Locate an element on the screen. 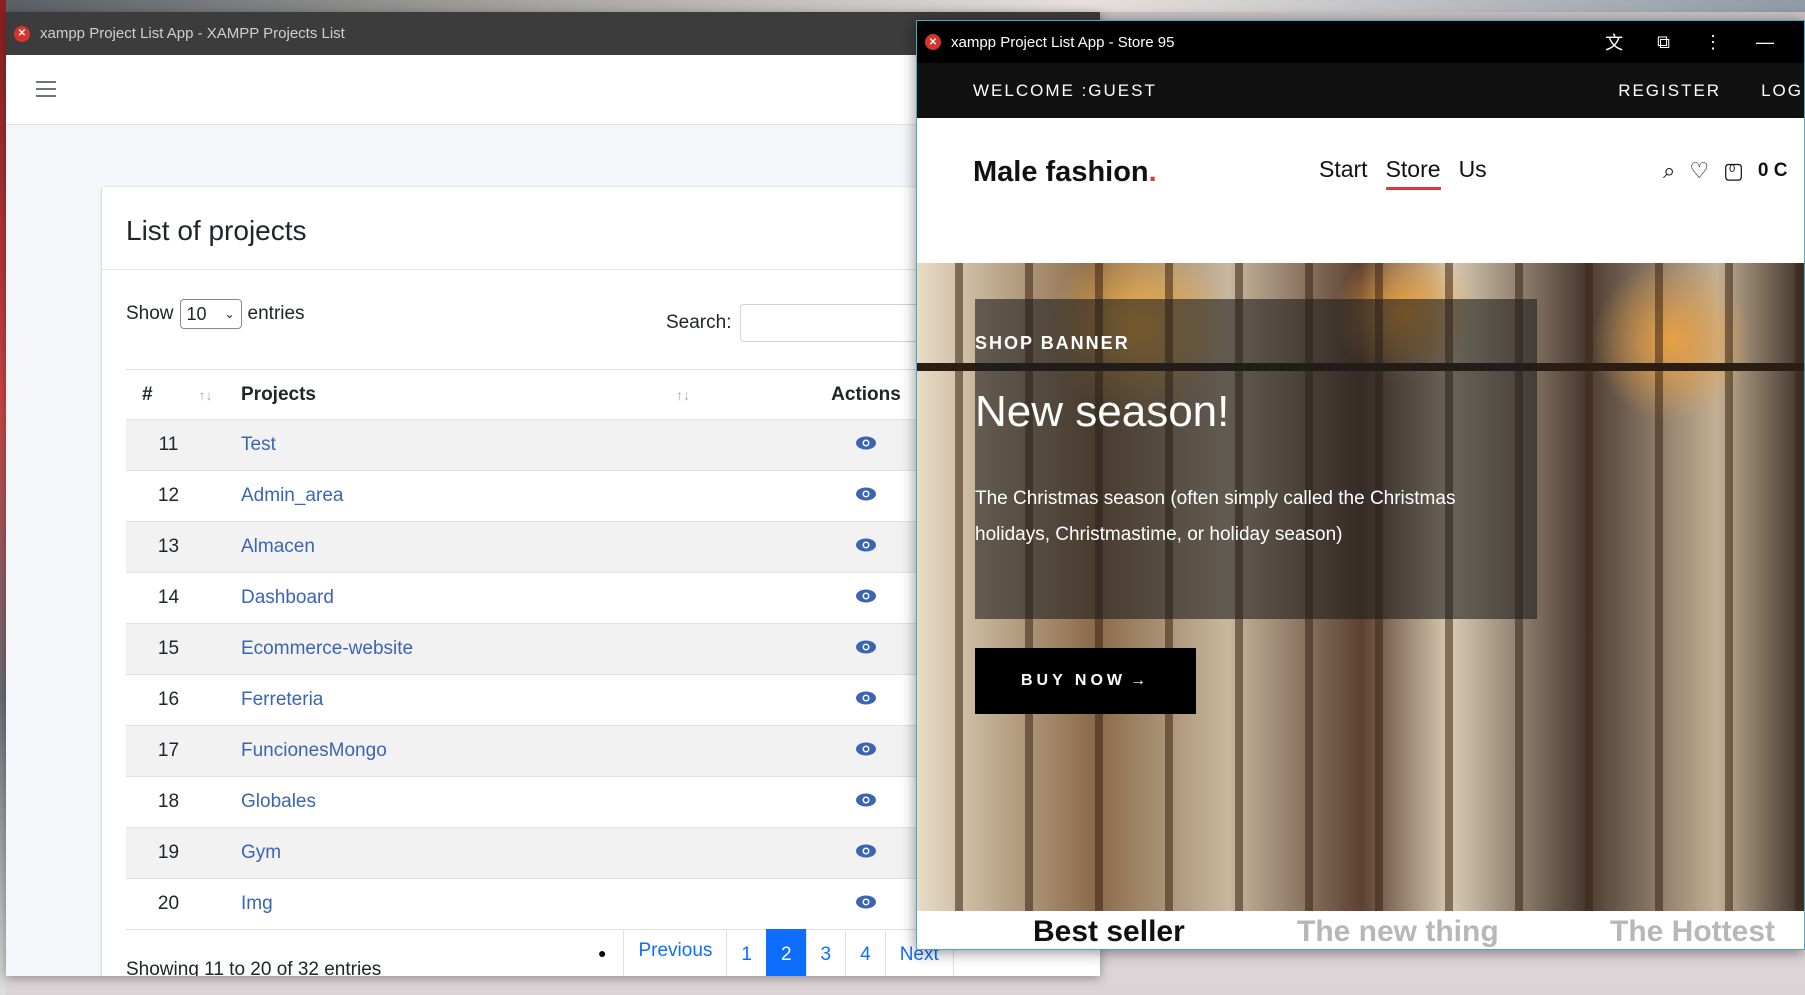 Image resolution: width=1805 pixels, height=995 pixels. column-label: Projects is located at coordinates (278, 394).